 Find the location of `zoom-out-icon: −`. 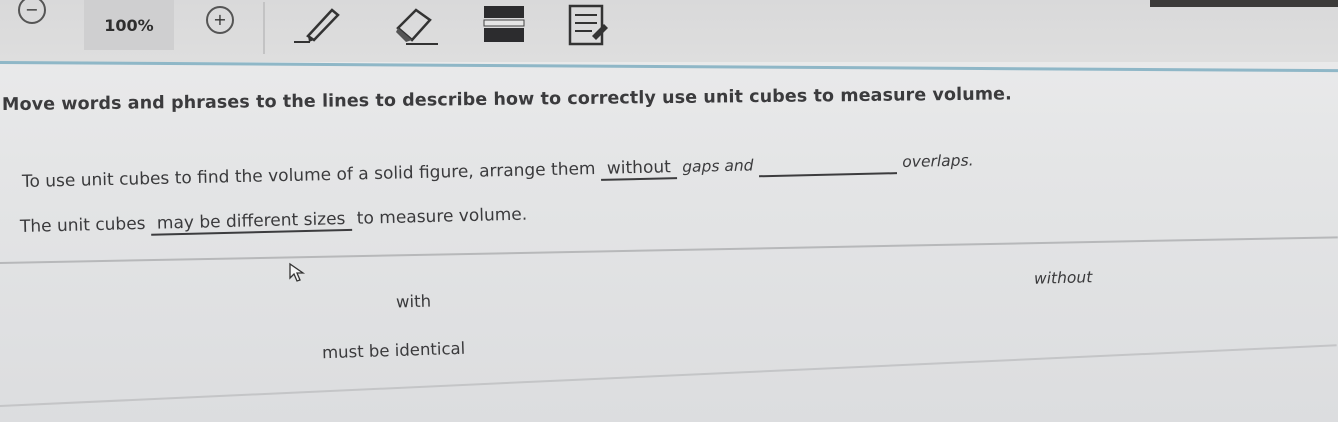

zoom-out-icon: − is located at coordinates (32, 12).